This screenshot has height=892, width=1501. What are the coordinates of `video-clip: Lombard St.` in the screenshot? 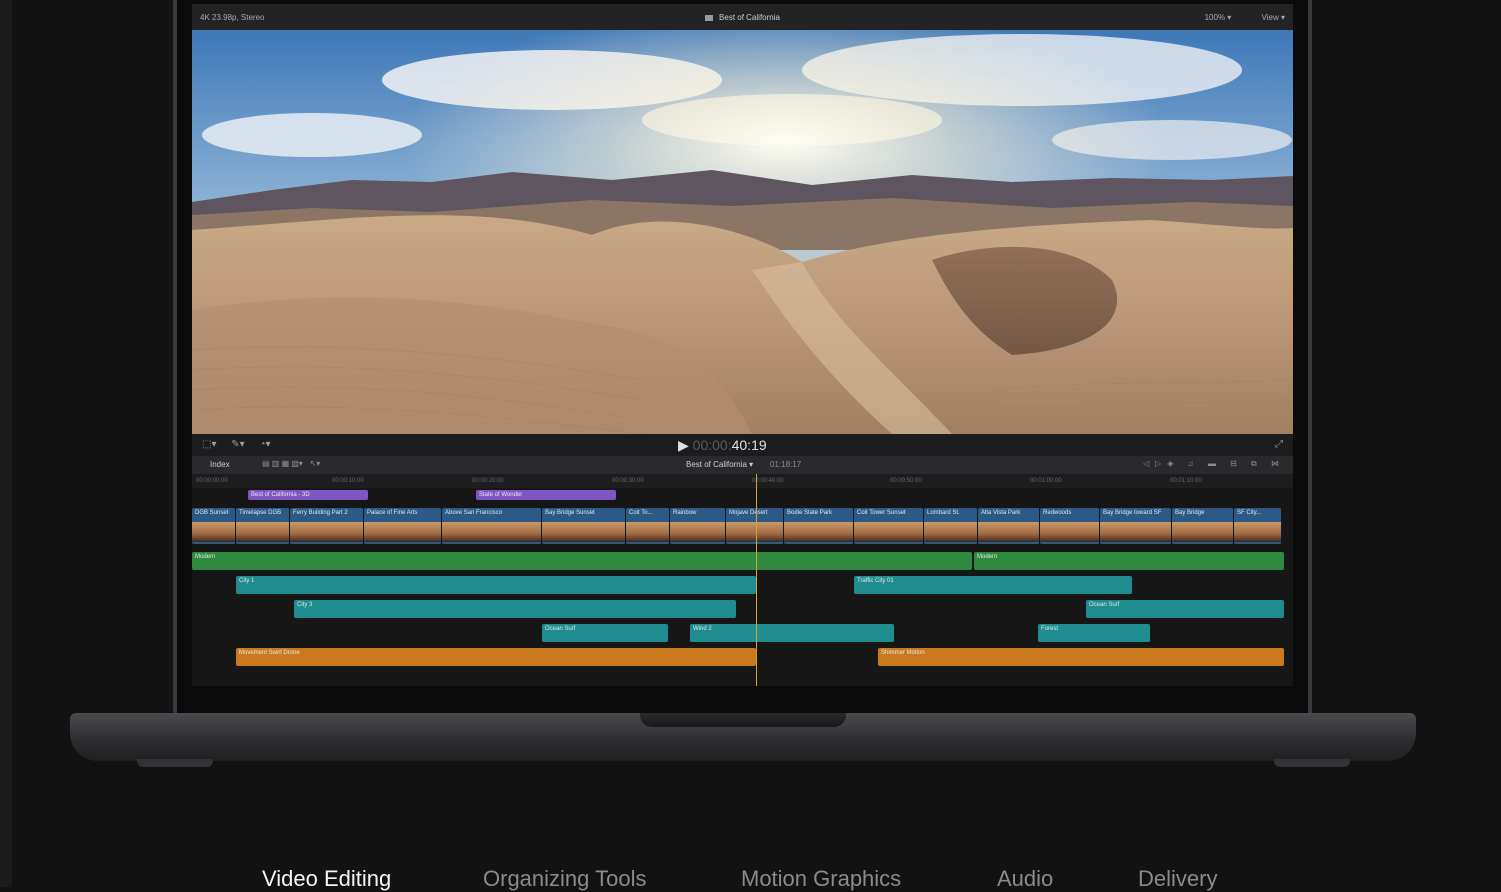 It's located at (951, 526).